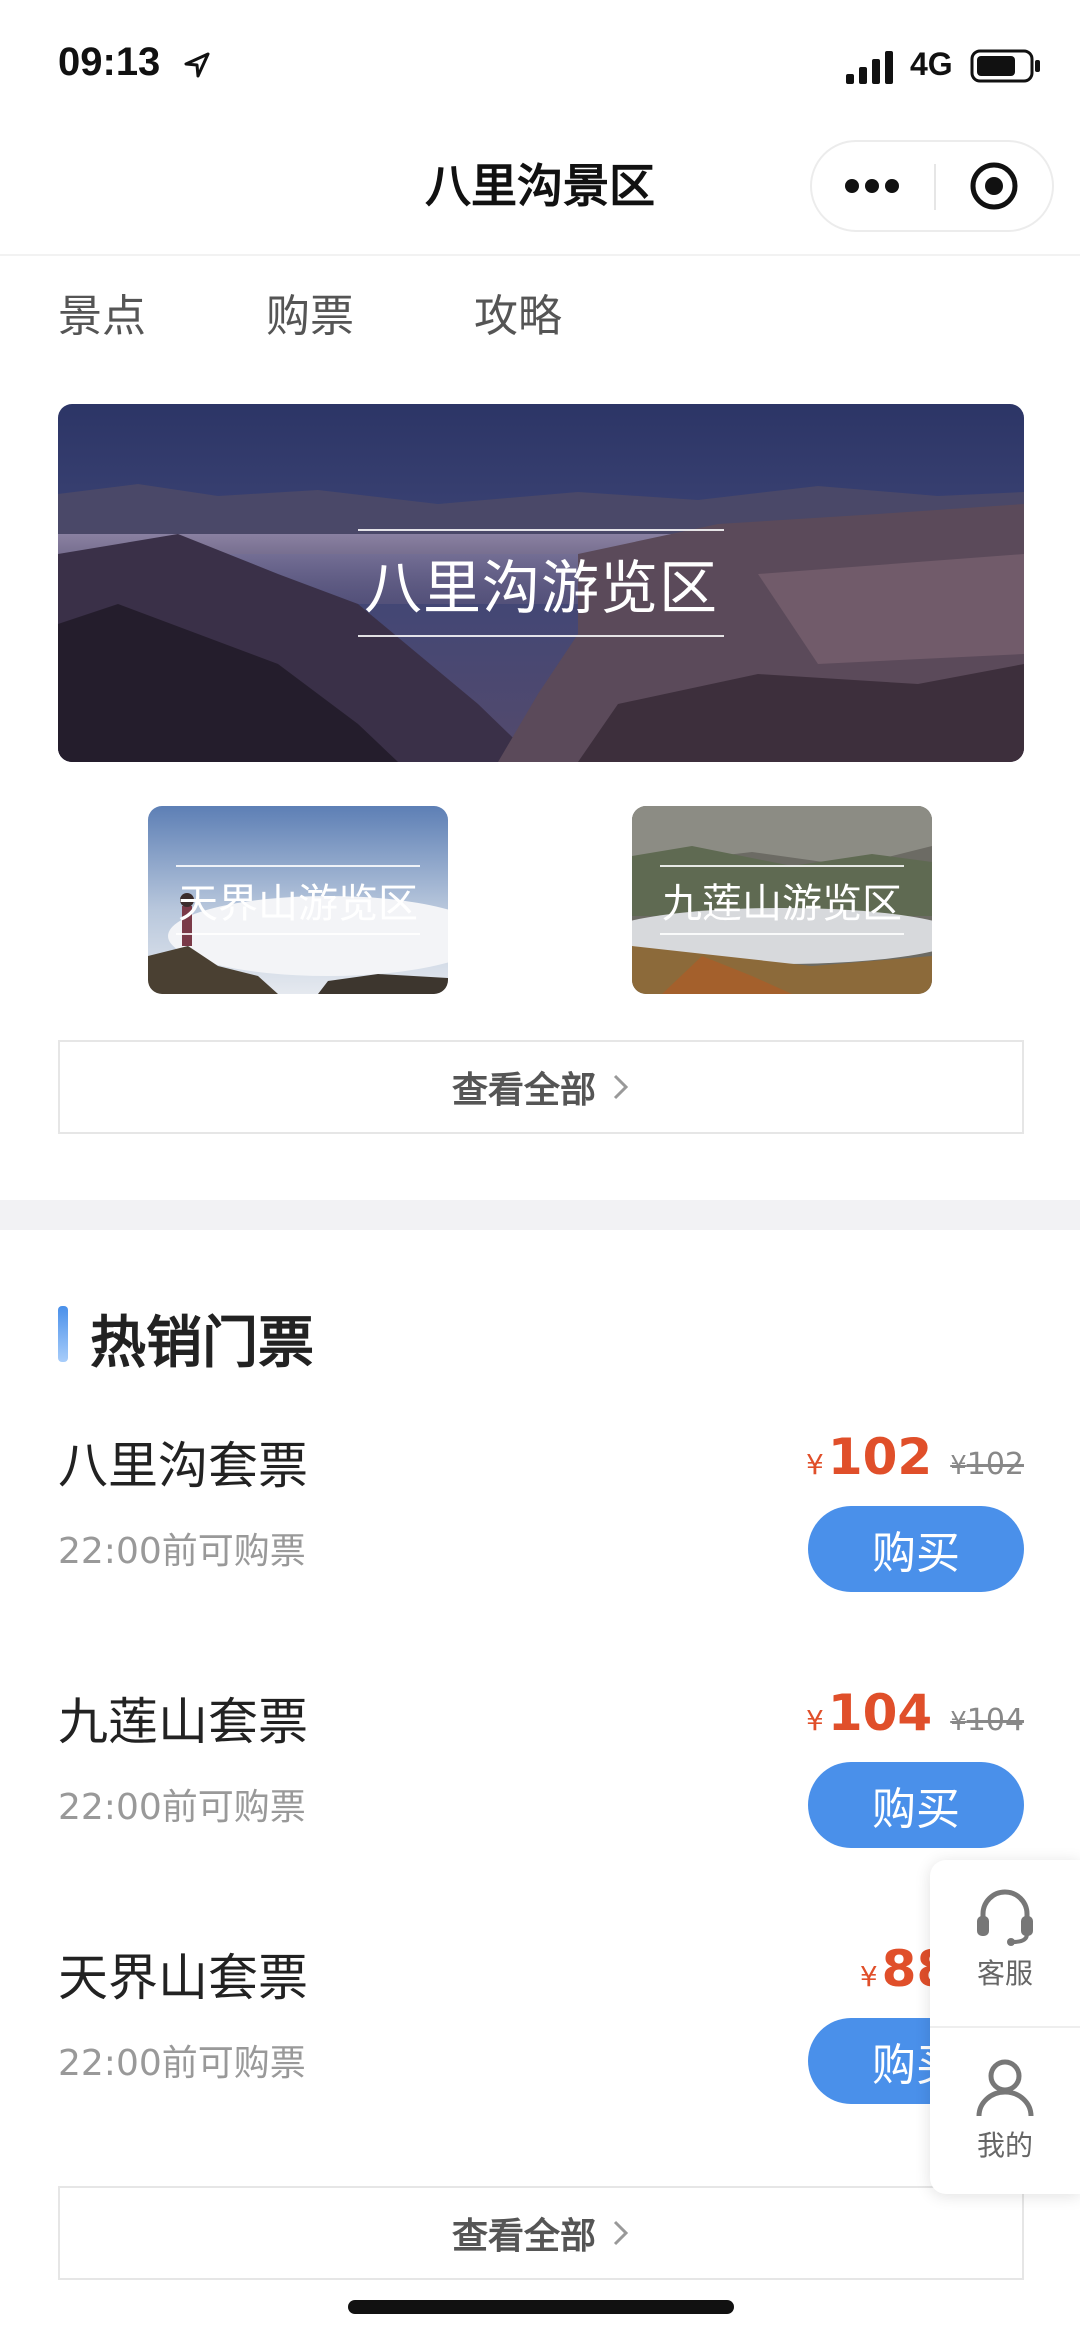 This screenshot has width=1080, height=2339. I want to click on tab-attractions: 景点, so click(102, 312).